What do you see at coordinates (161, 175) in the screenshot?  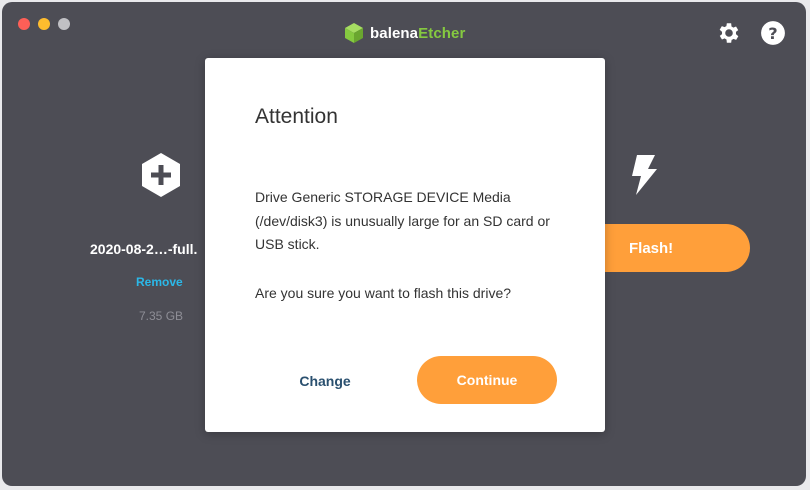 I see `select-image-icon` at bounding box center [161, 175].